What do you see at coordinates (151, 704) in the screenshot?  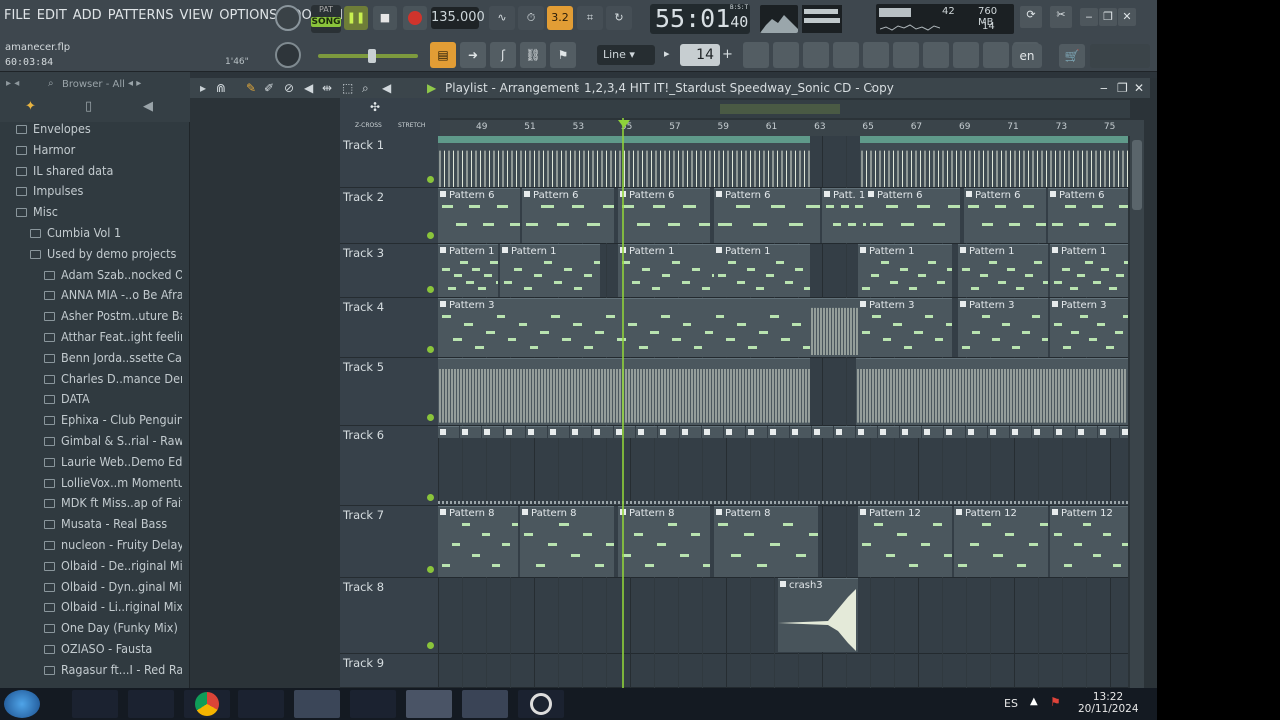 I see `control-panel-icon` at bounding box center [151, 704].